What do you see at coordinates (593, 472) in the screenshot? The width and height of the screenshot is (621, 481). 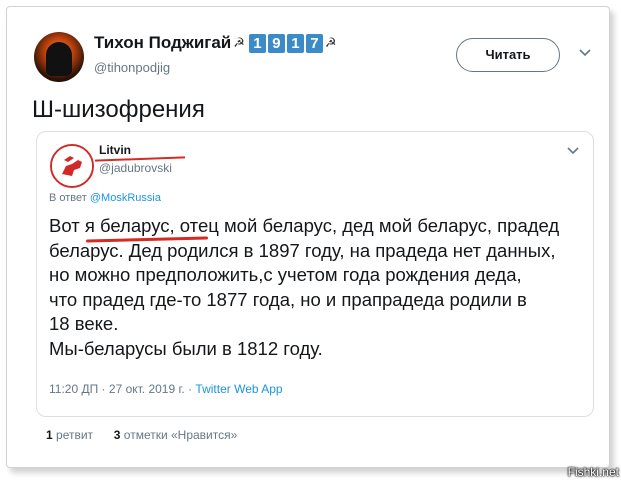 I see `watermark: Fishki.net` at bounding box center [593, 472].